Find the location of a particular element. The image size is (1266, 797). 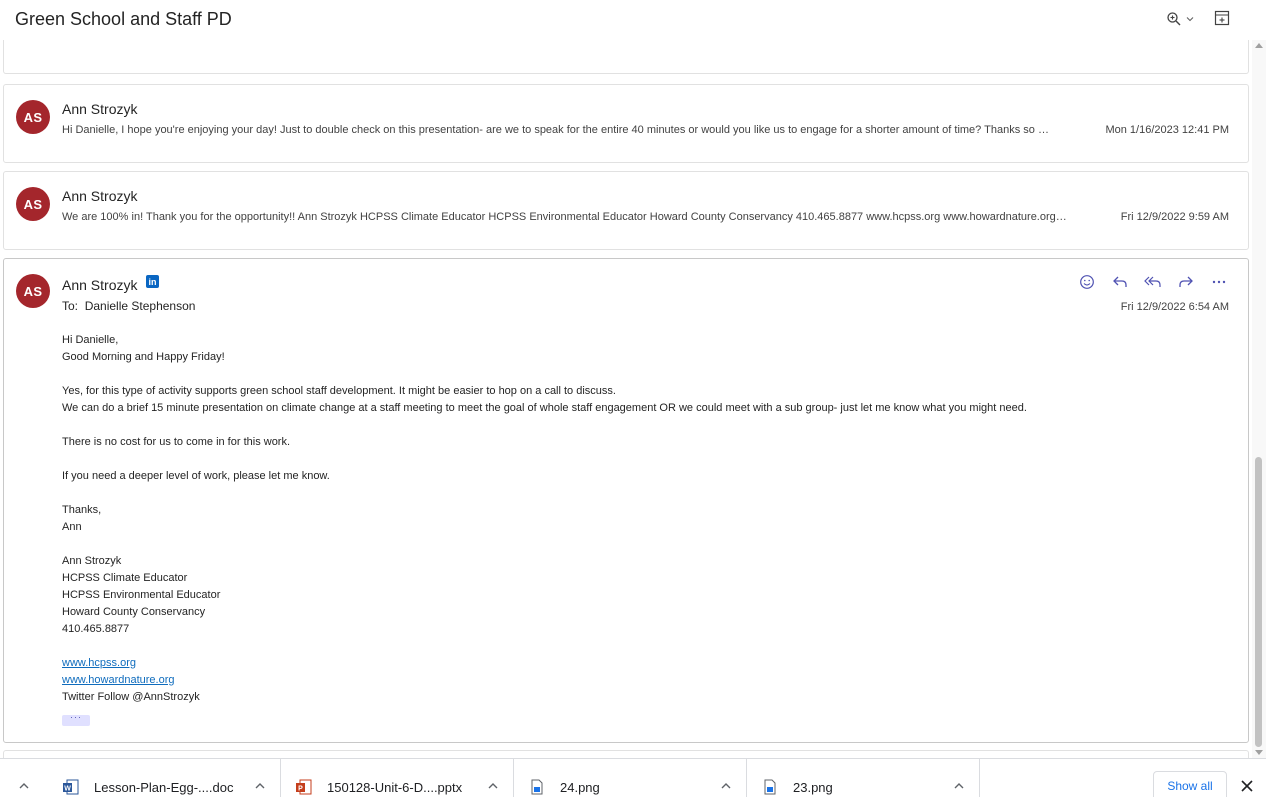

open-in-new-window-icon is located at coordinates (1222, 18).